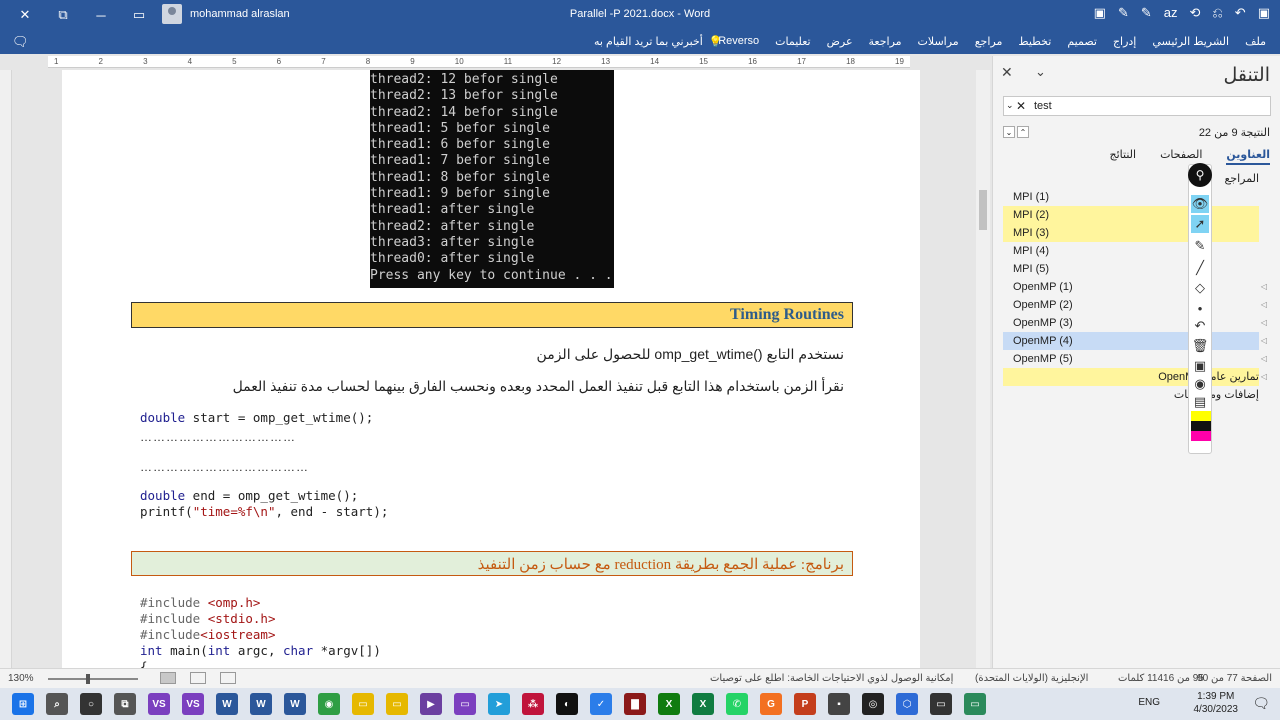 This screenshot has height=720, width=1280. Describe the element at coordinates (771, 704) in the screenshot. I see `taskbar-app-icon: G` at that location.